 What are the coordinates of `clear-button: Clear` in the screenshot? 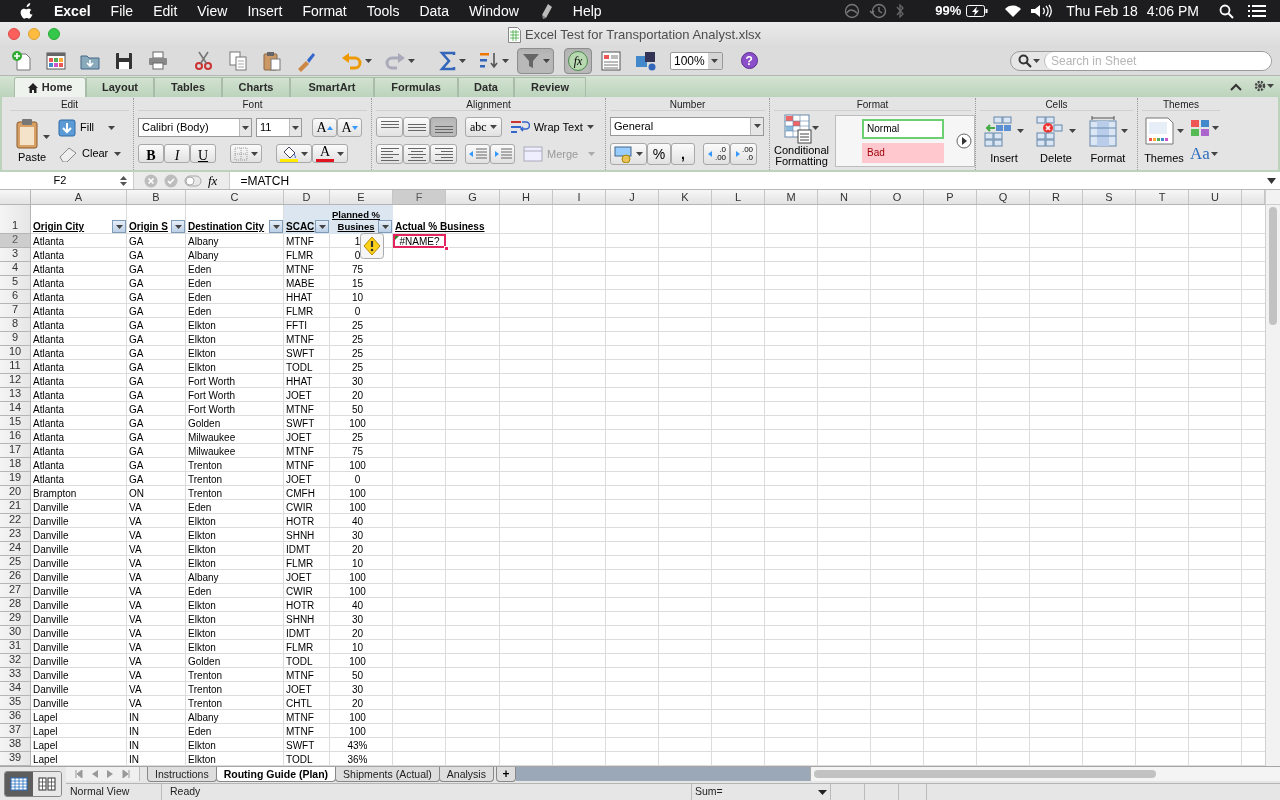 It's located at (90, 153).